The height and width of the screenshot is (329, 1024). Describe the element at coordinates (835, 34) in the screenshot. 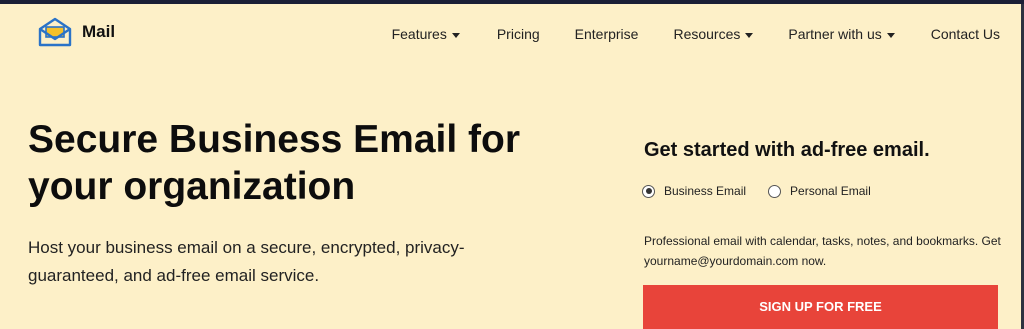

I see `nav-partner-label: Partner with us` at that location.